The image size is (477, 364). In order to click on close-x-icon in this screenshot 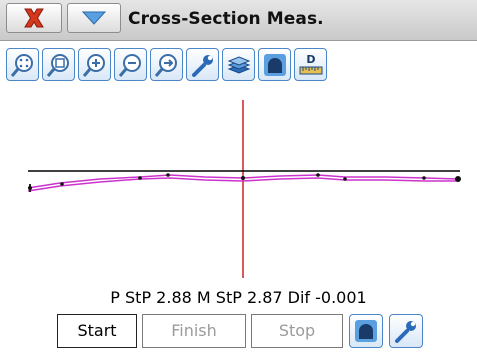, I will do `click(34, 18)`.